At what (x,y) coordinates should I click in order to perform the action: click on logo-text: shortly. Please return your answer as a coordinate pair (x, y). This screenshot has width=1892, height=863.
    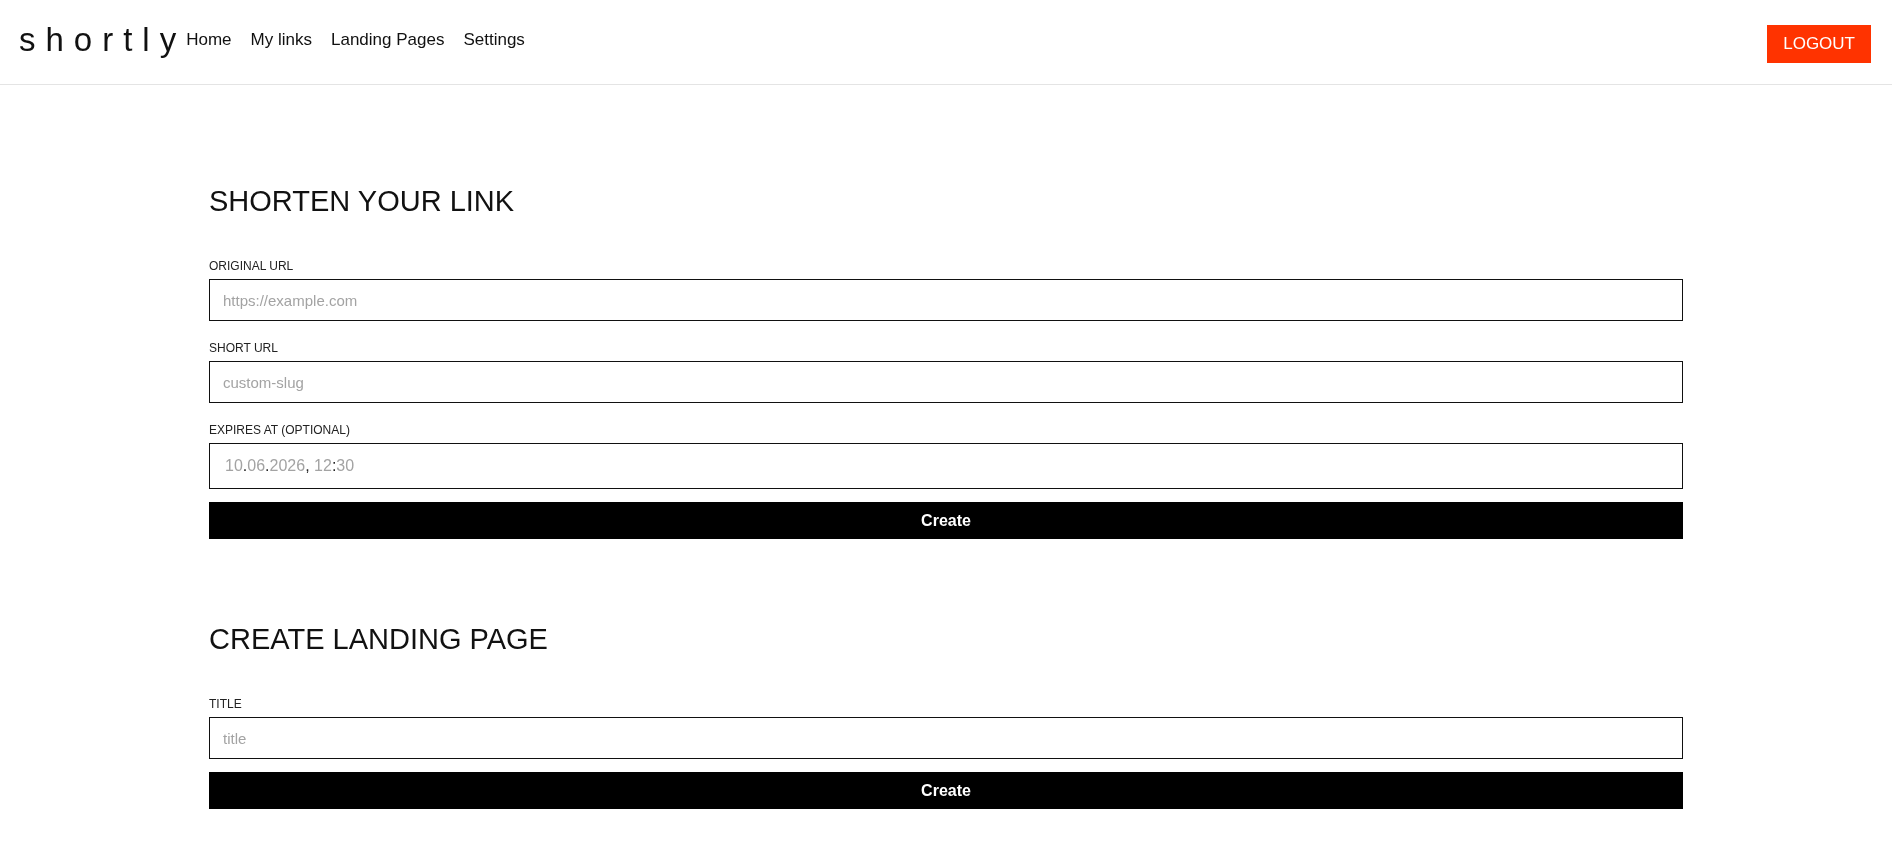
    Looking at the image, I should click on (103, 40).